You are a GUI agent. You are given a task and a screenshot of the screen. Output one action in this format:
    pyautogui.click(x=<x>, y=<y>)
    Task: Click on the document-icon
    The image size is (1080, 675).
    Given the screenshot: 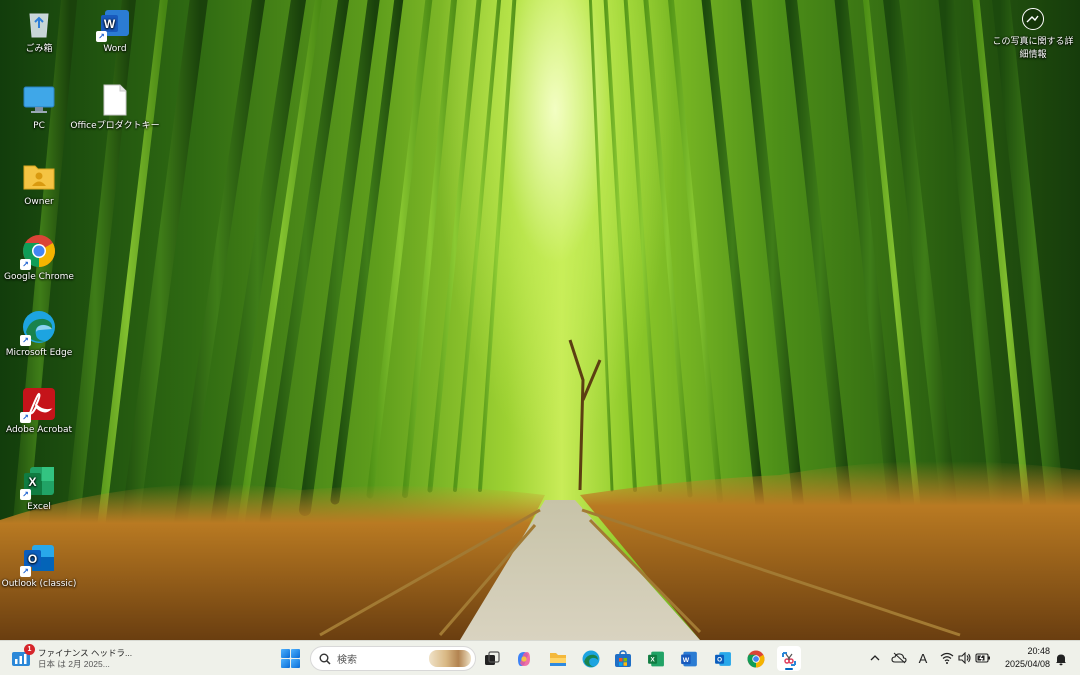 What is the action you would take?
    pyautogui.click(x=115, y=100)
    